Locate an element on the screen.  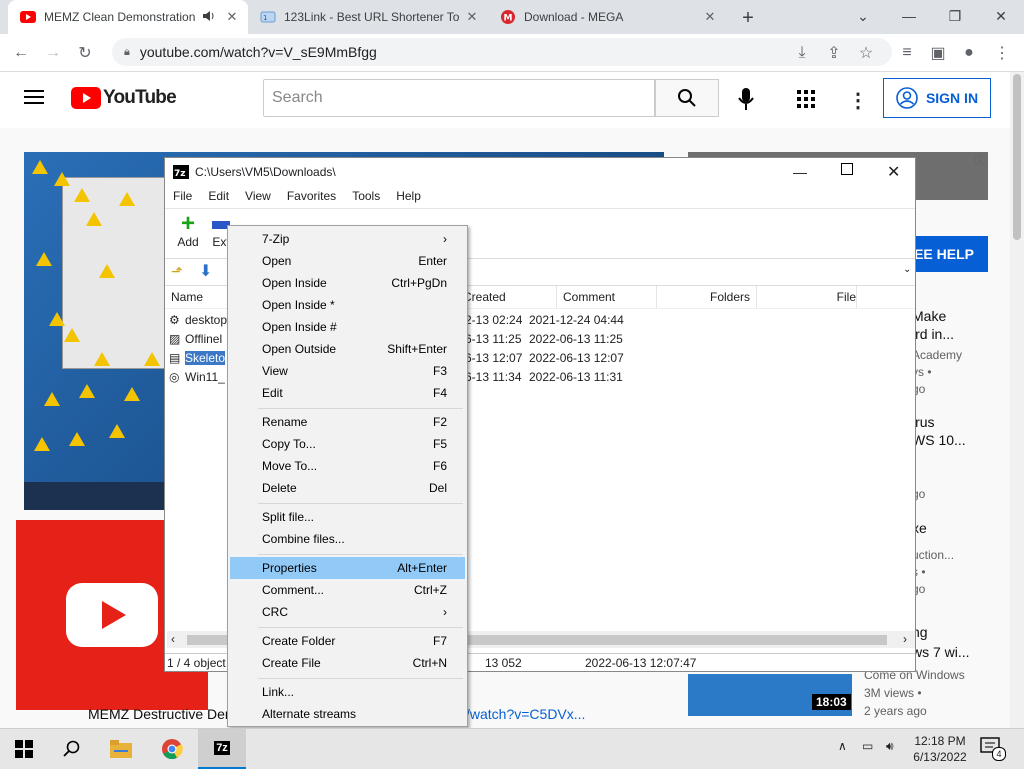
menu-item-7zip: 7-Zip › is located at coordinates (347, 239).